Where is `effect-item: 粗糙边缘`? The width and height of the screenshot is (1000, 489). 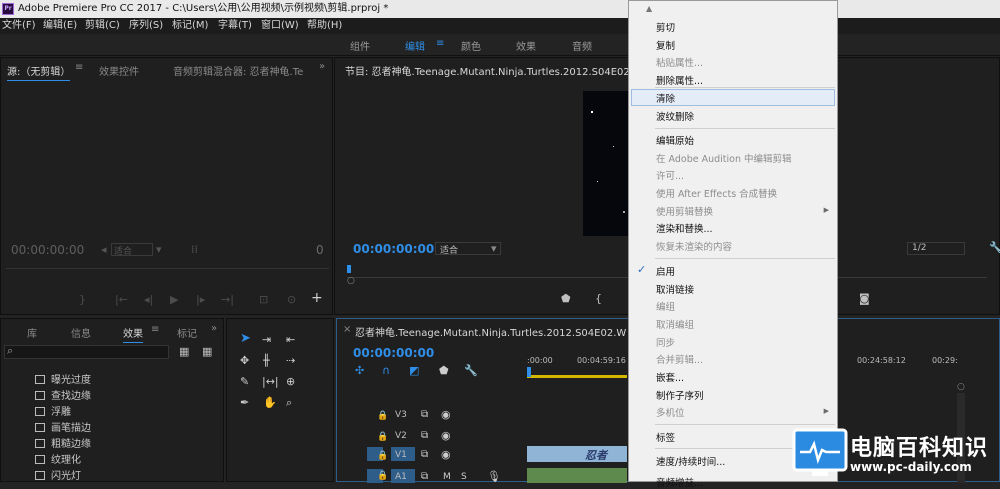
effect-item: 粗糙边缘 is located at coordinates (63, 442).